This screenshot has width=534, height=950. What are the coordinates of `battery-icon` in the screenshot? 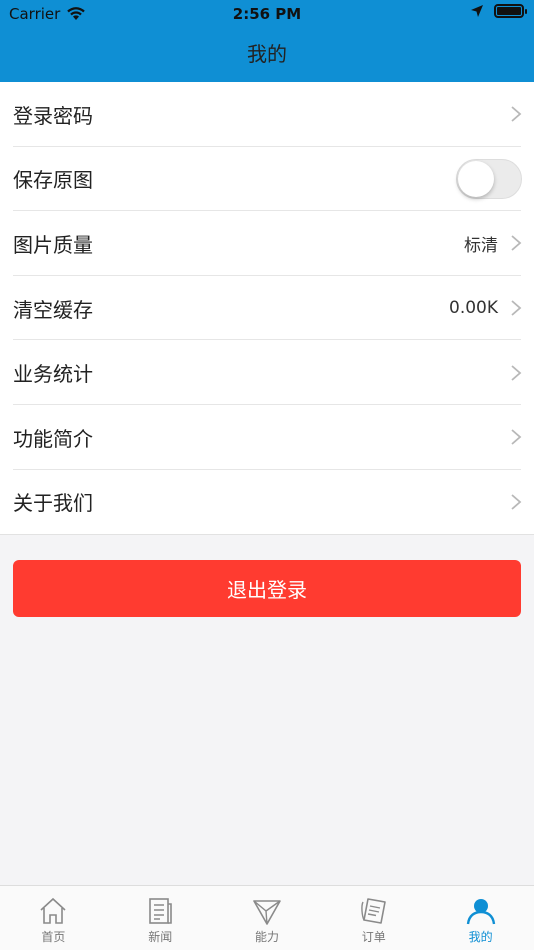 It's located at (510, 11).